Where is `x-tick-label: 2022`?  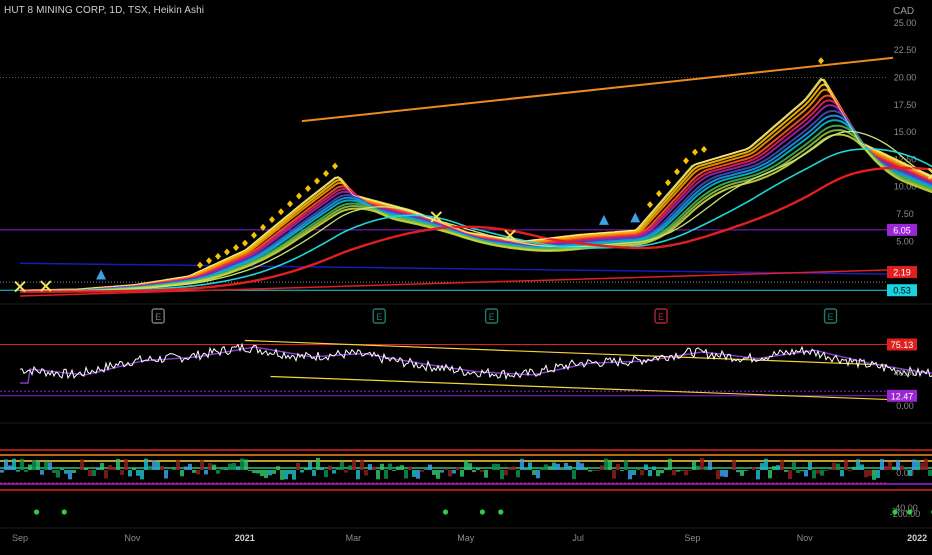
x-tick-label: 2022 is located at coordinates (917, 538).